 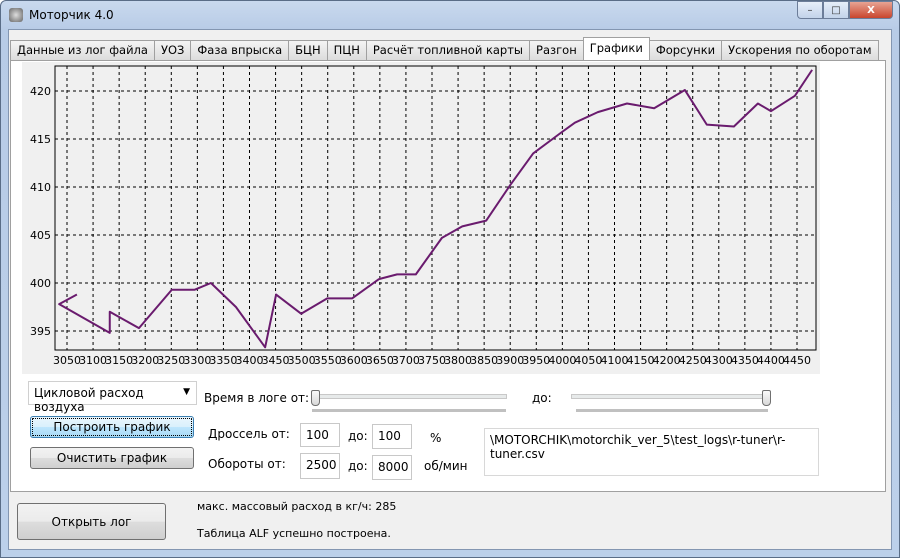 I want to click on build-graph-button: Построить график, so click(x=112, y=427).